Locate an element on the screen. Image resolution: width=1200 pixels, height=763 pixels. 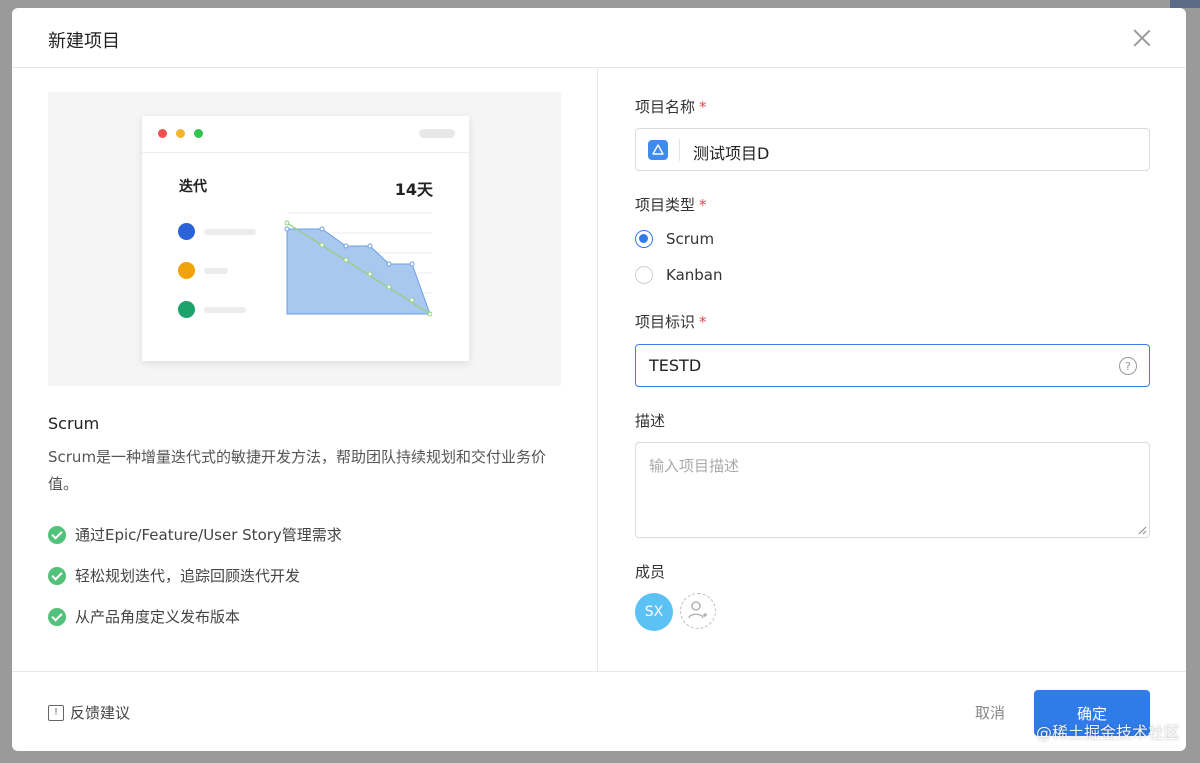
card-iteration-label: 迭代 is located at coordinates (193, 187).